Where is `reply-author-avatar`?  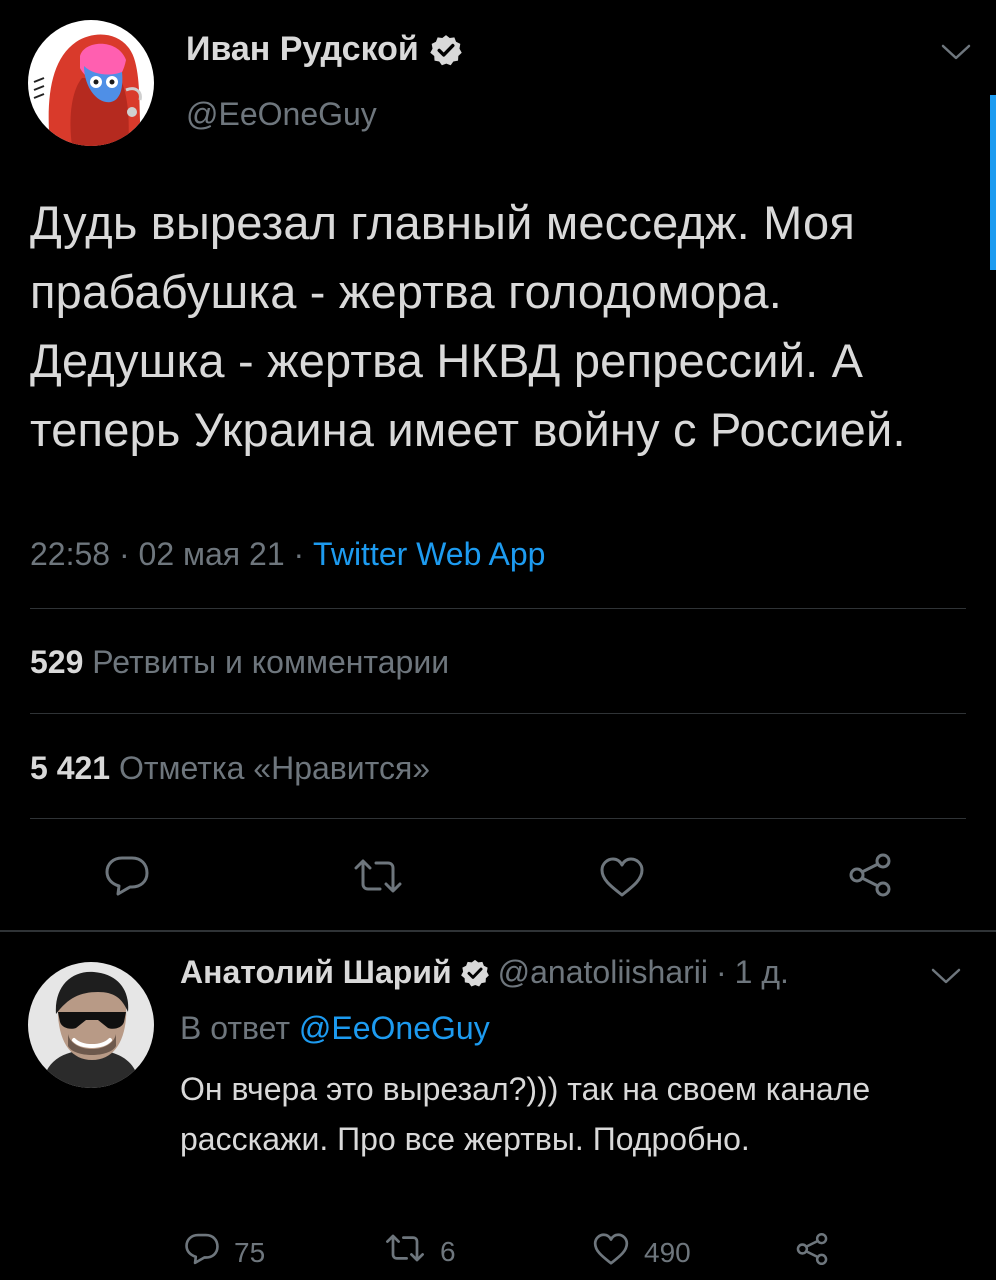
reply-author-avatar is located at coordinates (91, 1025).